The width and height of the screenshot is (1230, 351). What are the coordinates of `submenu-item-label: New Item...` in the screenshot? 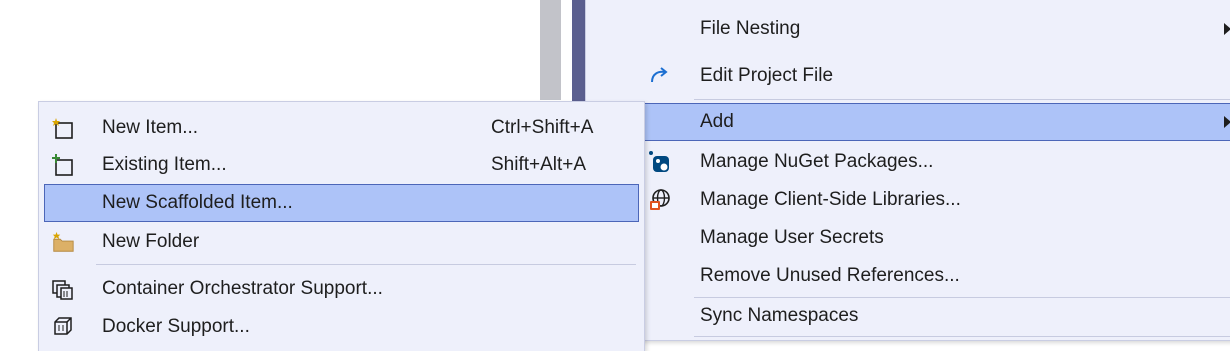 It's located at (150, 127).